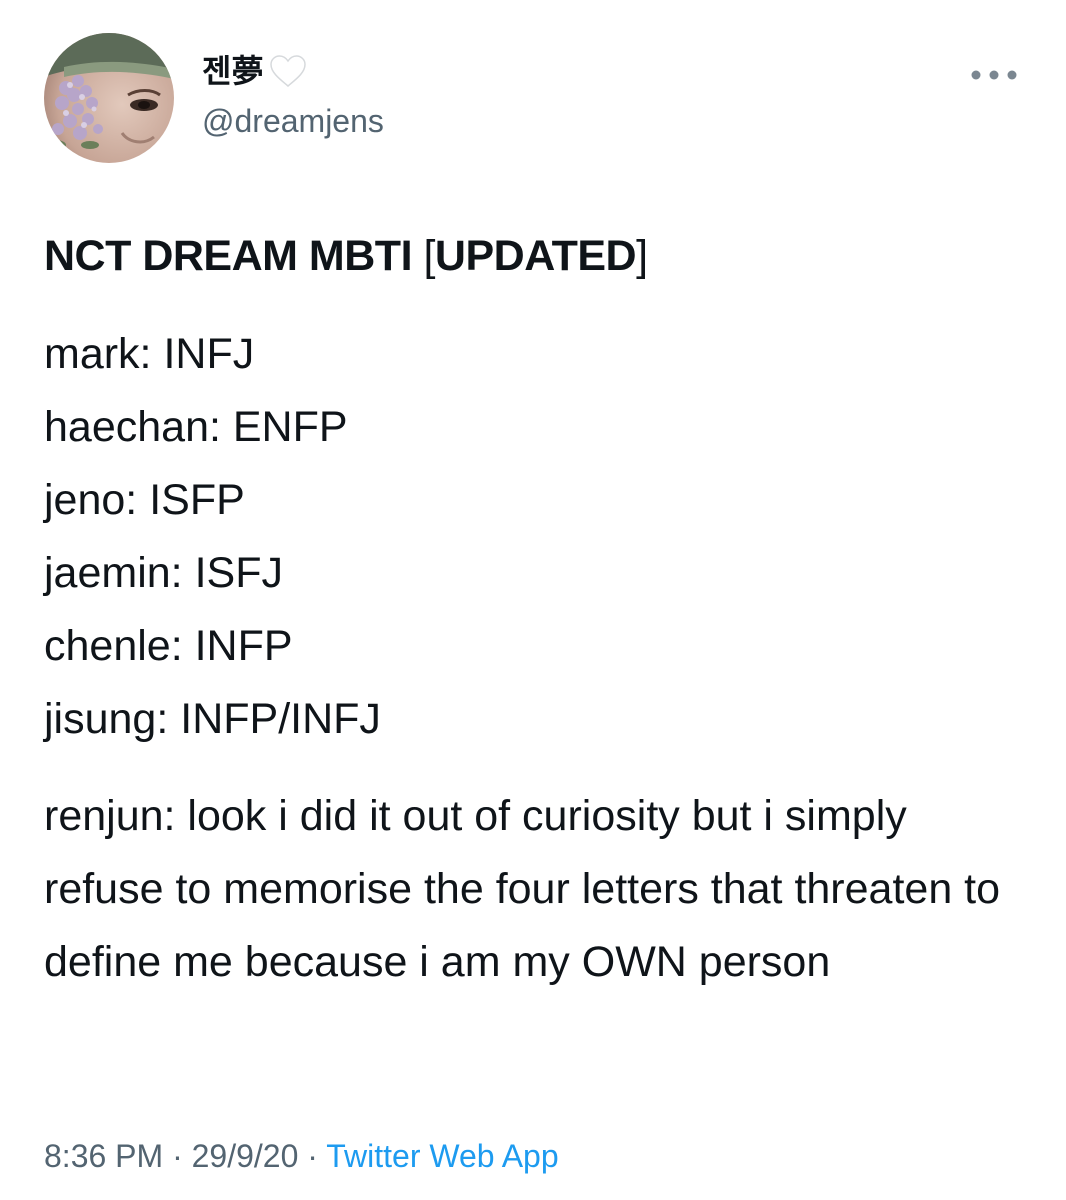 The height and width of the screenshot is (1200, 1066). Describe the element at coordinates (288, 71) in the screenshot. I see `white-heart-icon` at that location.